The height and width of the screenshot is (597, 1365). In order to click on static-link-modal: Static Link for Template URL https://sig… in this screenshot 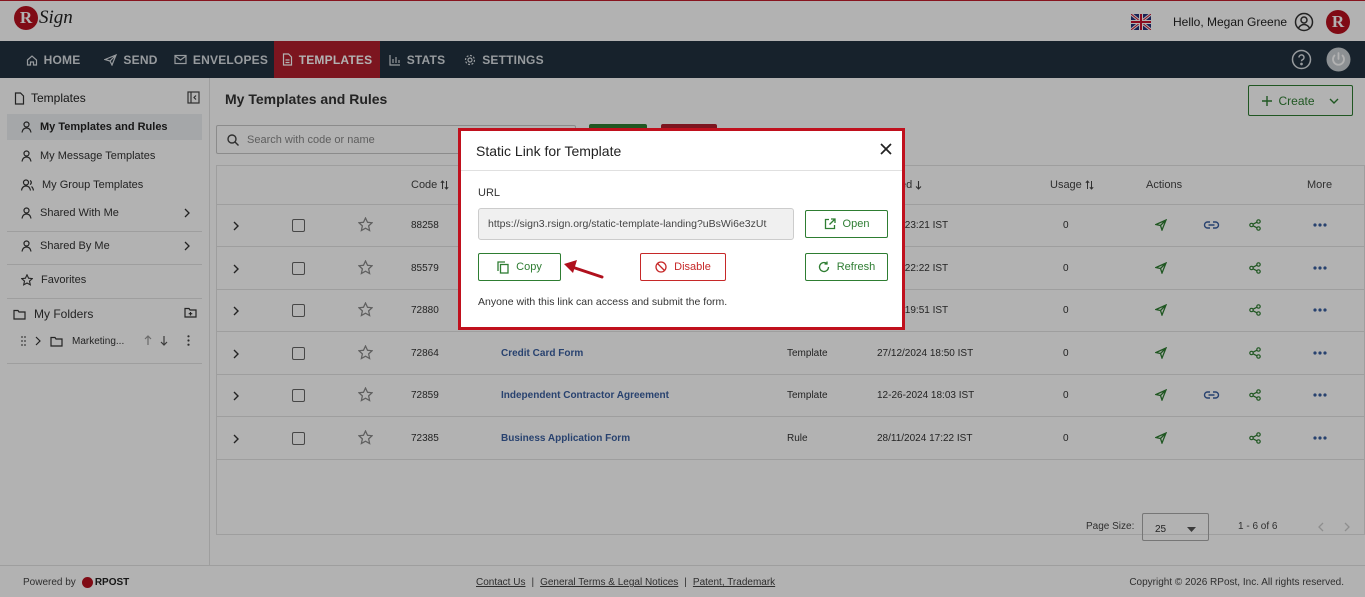, I will do `click(681, 229)`.